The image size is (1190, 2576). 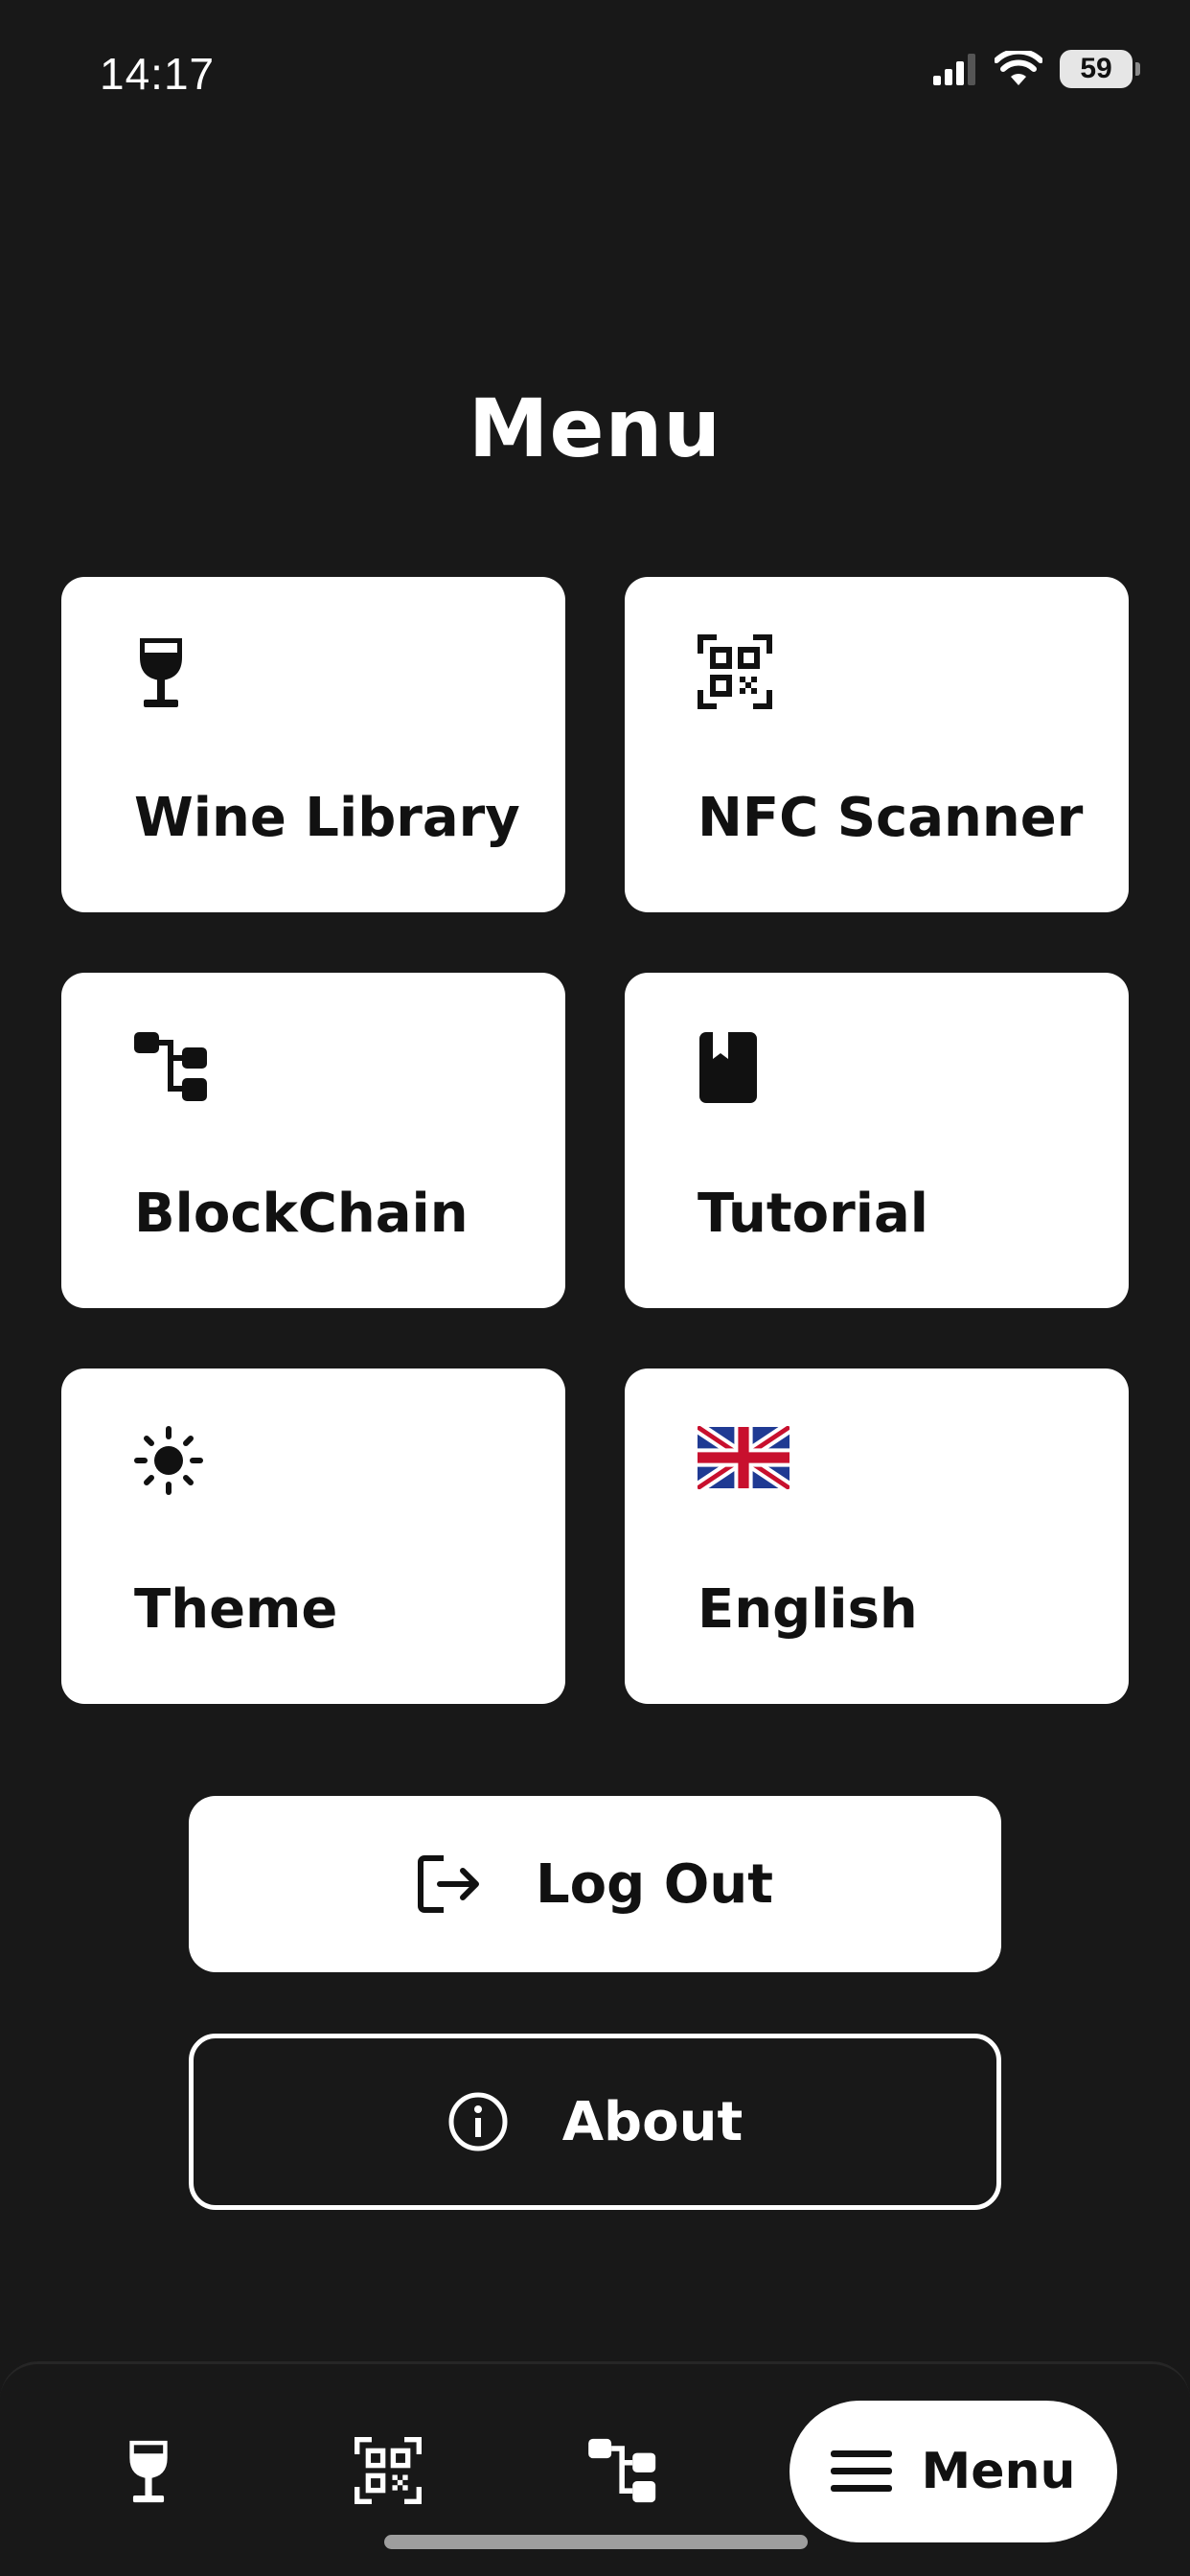 What do you see at coordinates (148, 2471) in the screenshot?
I see `nav-wine-glass-icon` at bounding box center [148, 2471].